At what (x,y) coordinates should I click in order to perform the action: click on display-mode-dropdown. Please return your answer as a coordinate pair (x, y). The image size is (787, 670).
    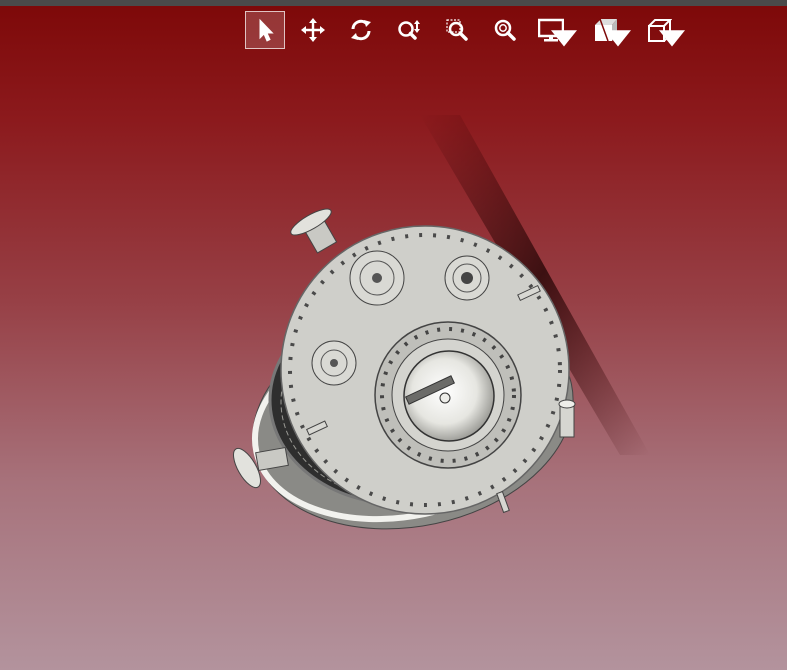
    Looking at the image, I should click on (556, 30).